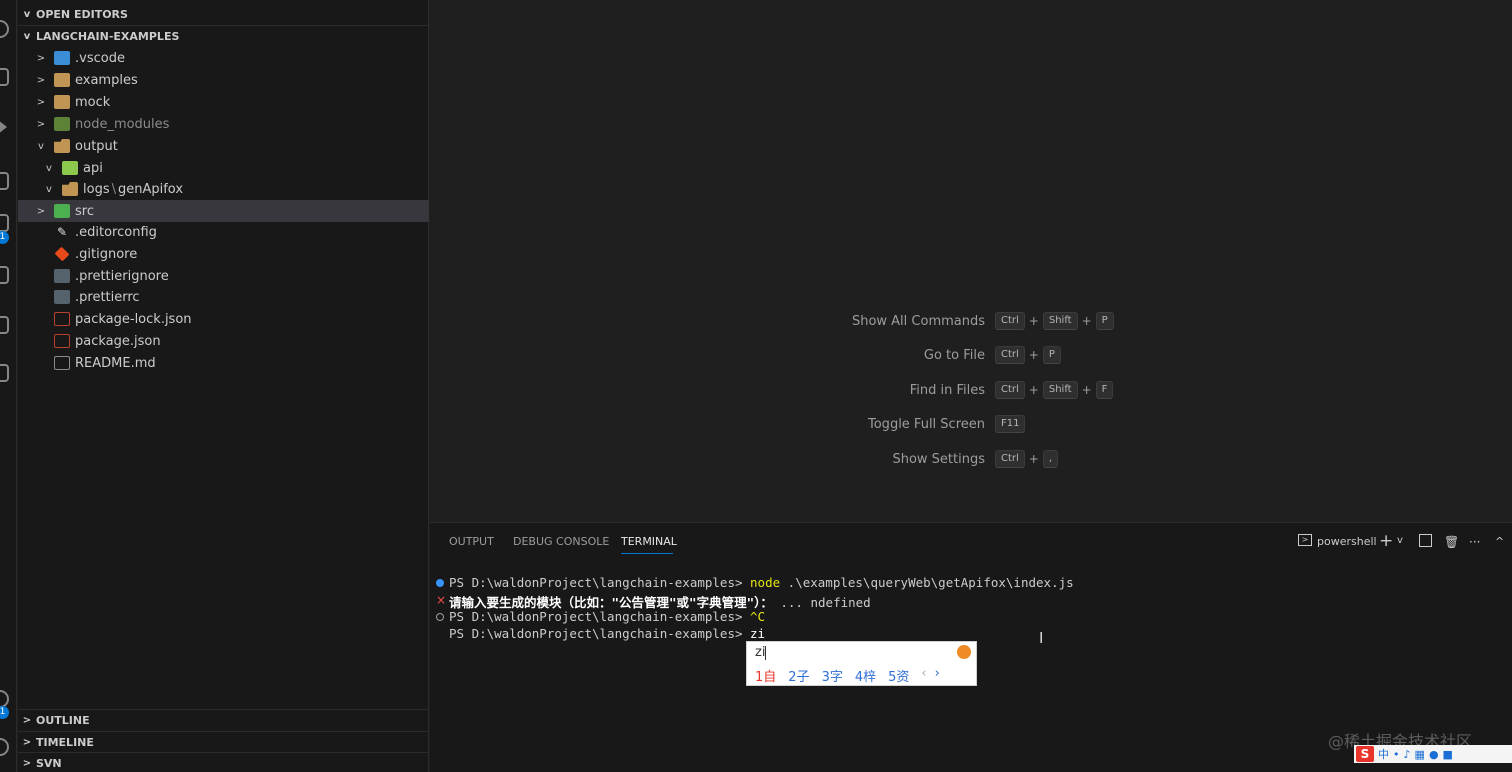 The image size is (1512, 772). What do you see at coordinates (223, 168) in the screenshot?
I see `tree-item-api: v api` at bounding box center [223, 168].